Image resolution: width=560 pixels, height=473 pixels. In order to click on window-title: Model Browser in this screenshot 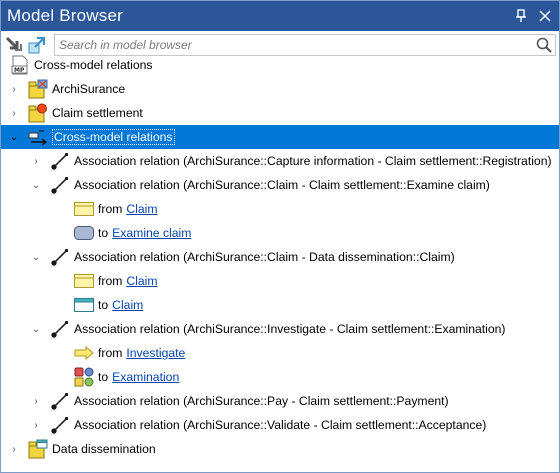, I will do `click(65, 15)`.